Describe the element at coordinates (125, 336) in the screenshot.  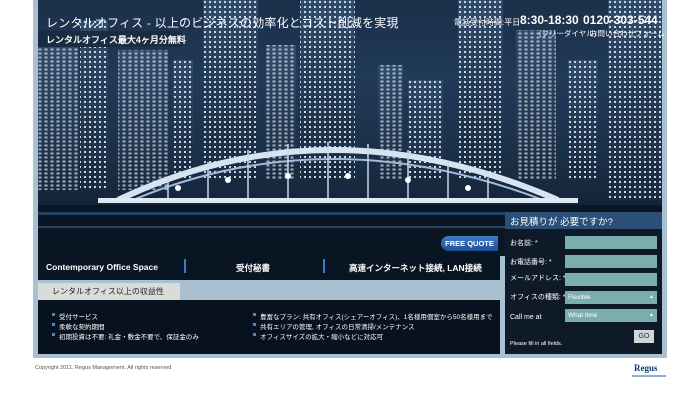
I see `benefit-item: 初期投資は不要: 礼金・敷金不要で、保証金のみ` at that location.